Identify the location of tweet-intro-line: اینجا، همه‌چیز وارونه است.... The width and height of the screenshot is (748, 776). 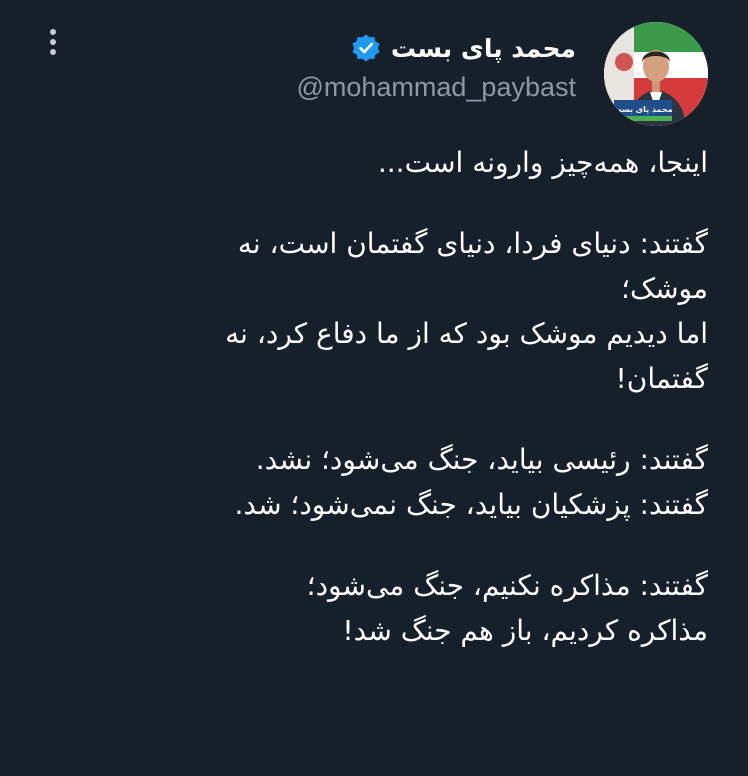
(542, 162).